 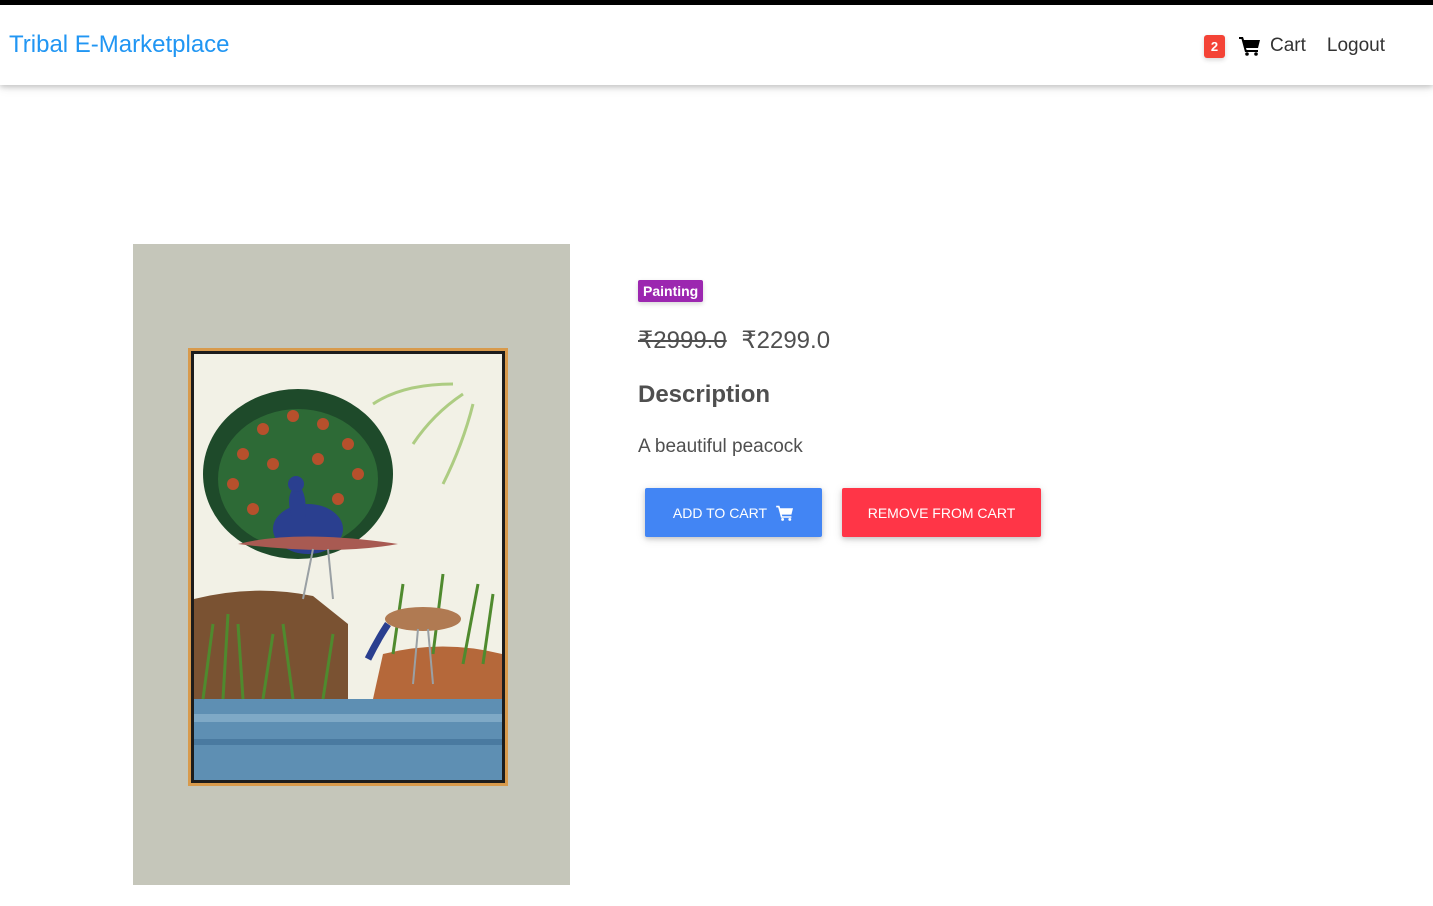 What do you see at coordinates (682, 340) in the screenshot?
I see `original-price: ₹2999.0` at bounding box center [682, 340].